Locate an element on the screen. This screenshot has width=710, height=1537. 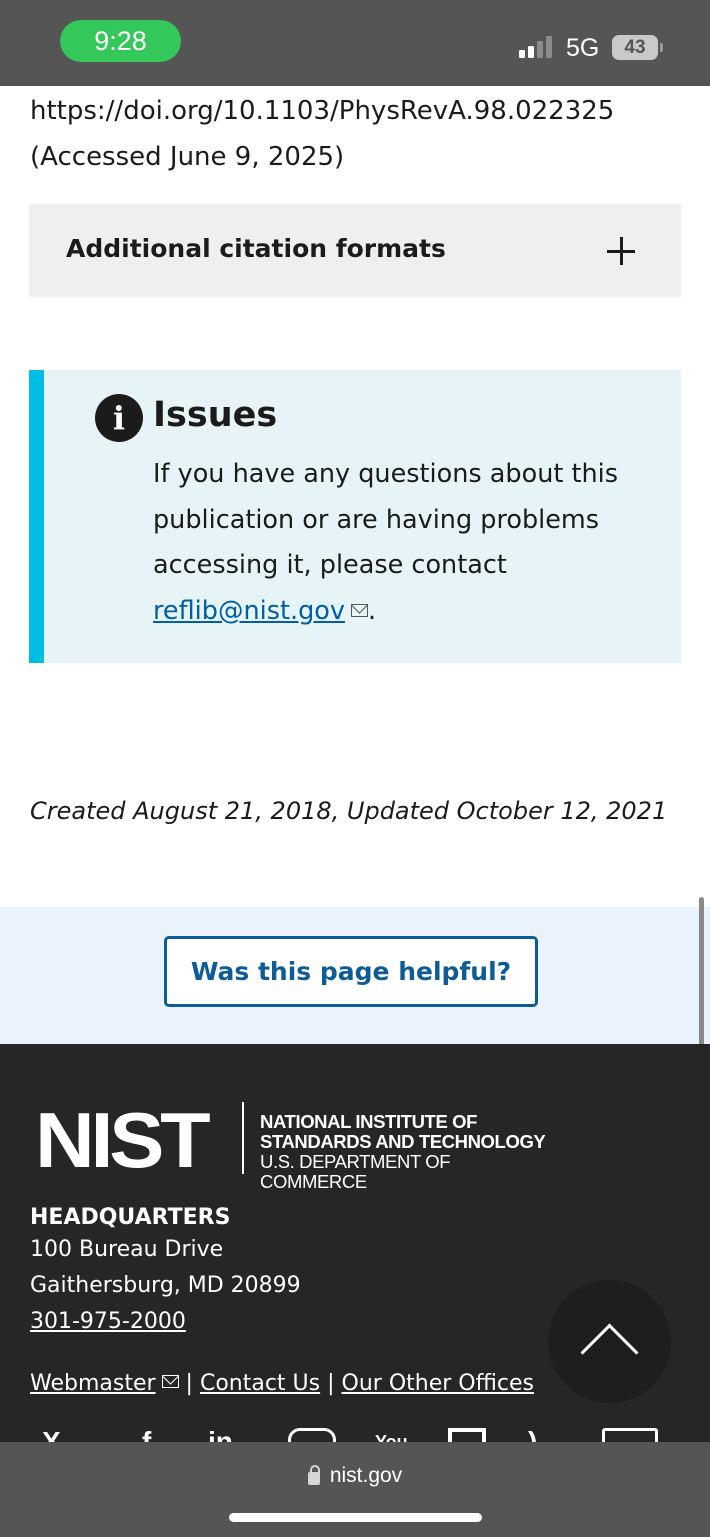
address-street: 100 Bureau Drive is located at coordinates (127, 1249).